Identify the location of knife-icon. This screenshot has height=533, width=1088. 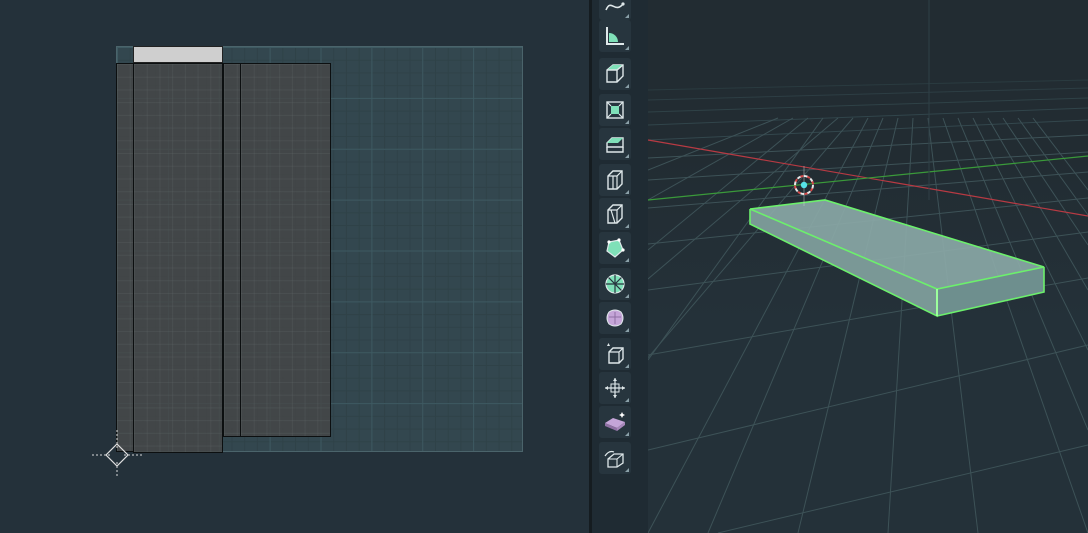
(615, 248).